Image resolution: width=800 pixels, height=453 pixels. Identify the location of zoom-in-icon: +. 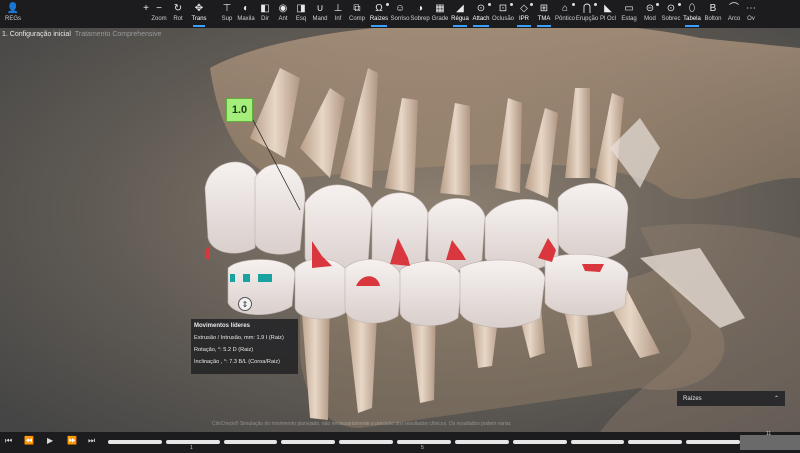
(146, 8).